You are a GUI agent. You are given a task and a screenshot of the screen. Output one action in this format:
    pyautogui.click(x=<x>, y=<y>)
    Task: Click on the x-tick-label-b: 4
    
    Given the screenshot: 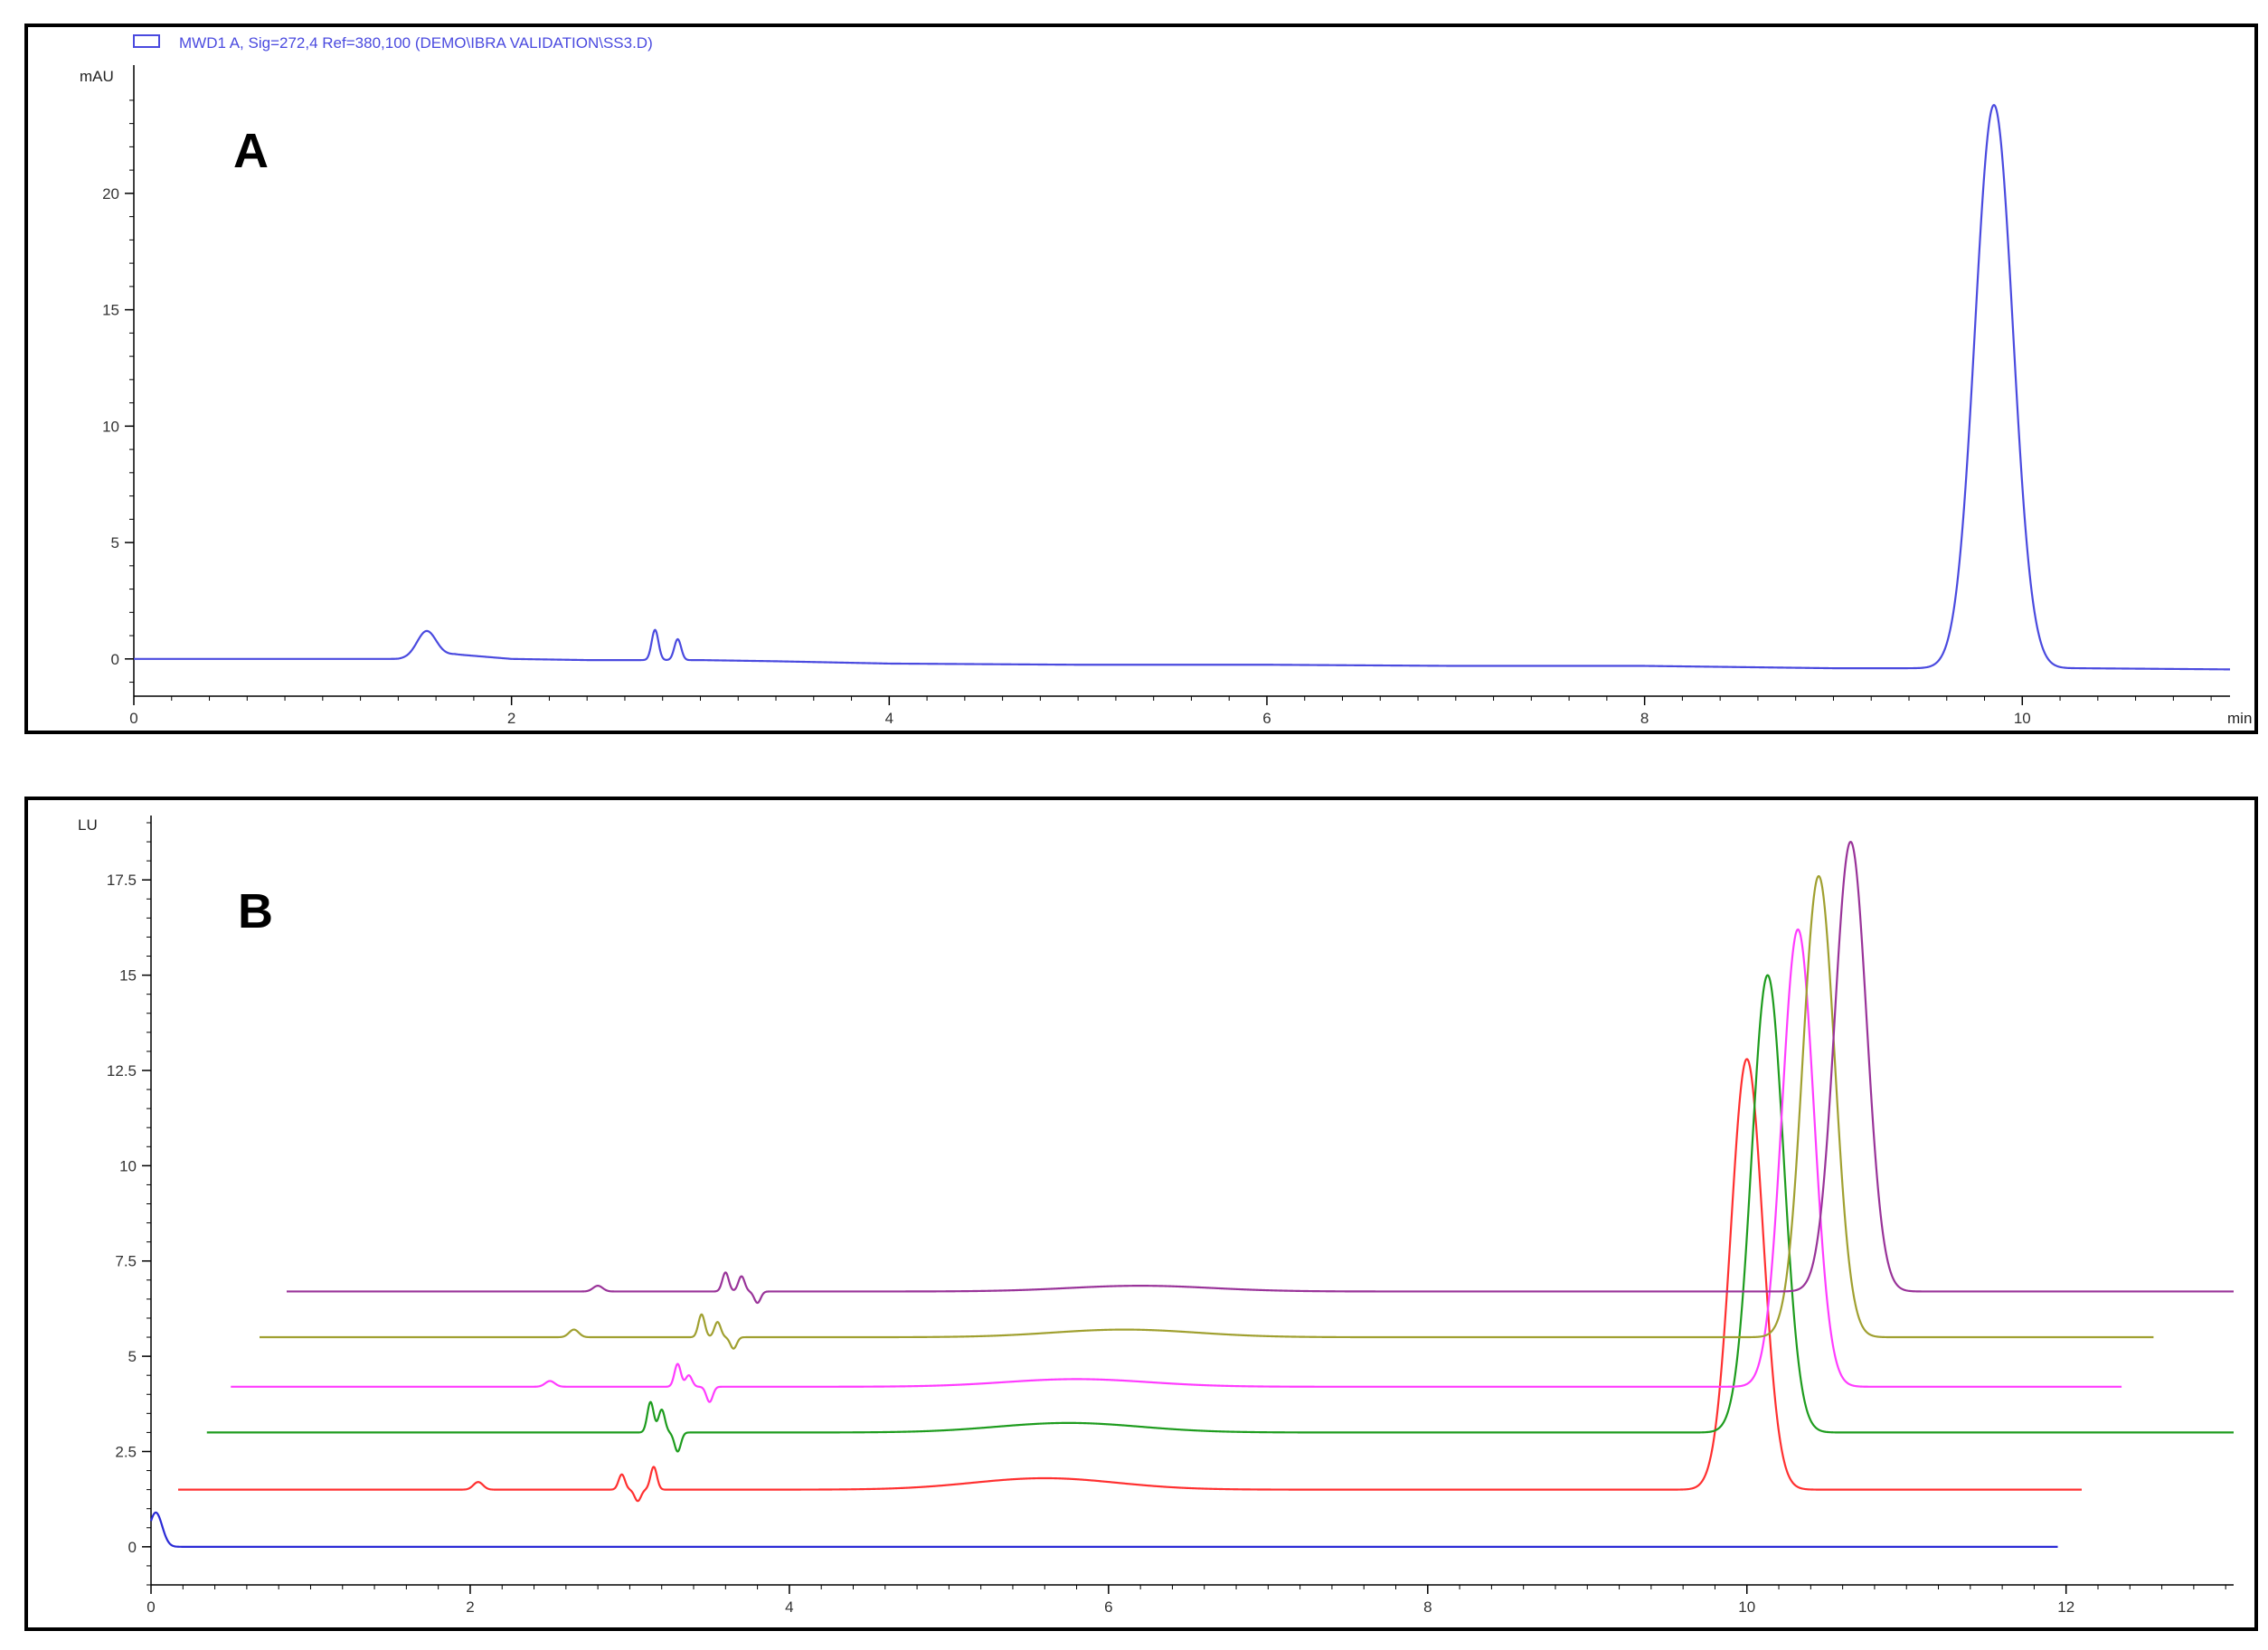 What is the action you would take?
    pyautogui.click(x=789, y=1607)
    